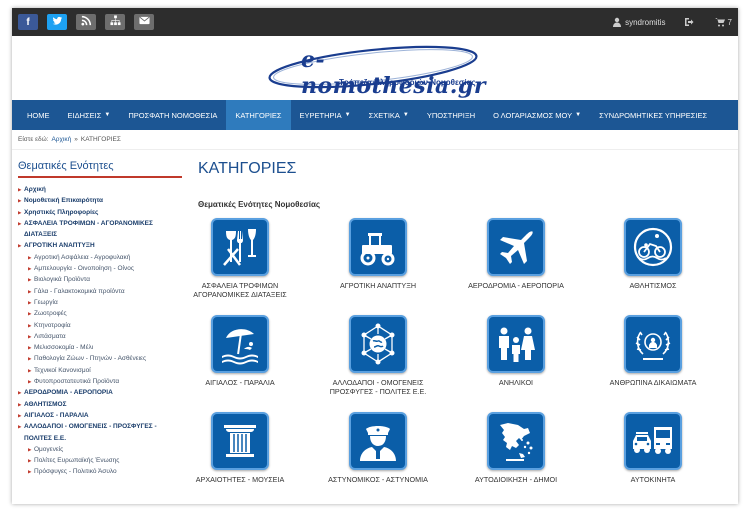 Image resolution: width=750 pixels, height=512 pixels. Describe the element at coordinates (516, 382) in the screenshot. I see `category-label: ΑΝΗΛΙΚΟΙ` at that location.